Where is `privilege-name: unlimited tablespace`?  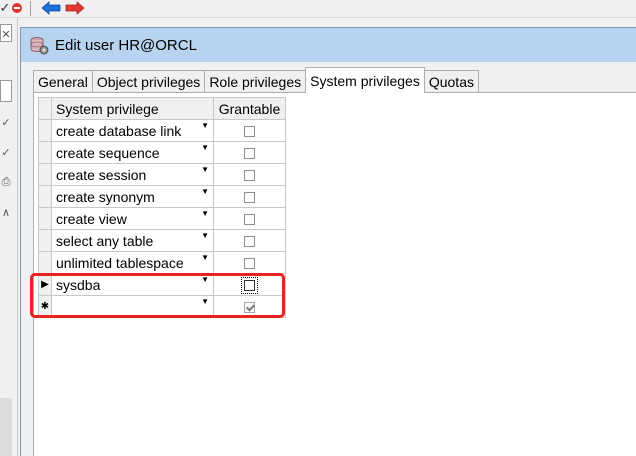 privilege-name: unlimited tablespace is located at coordinates (120, 262).